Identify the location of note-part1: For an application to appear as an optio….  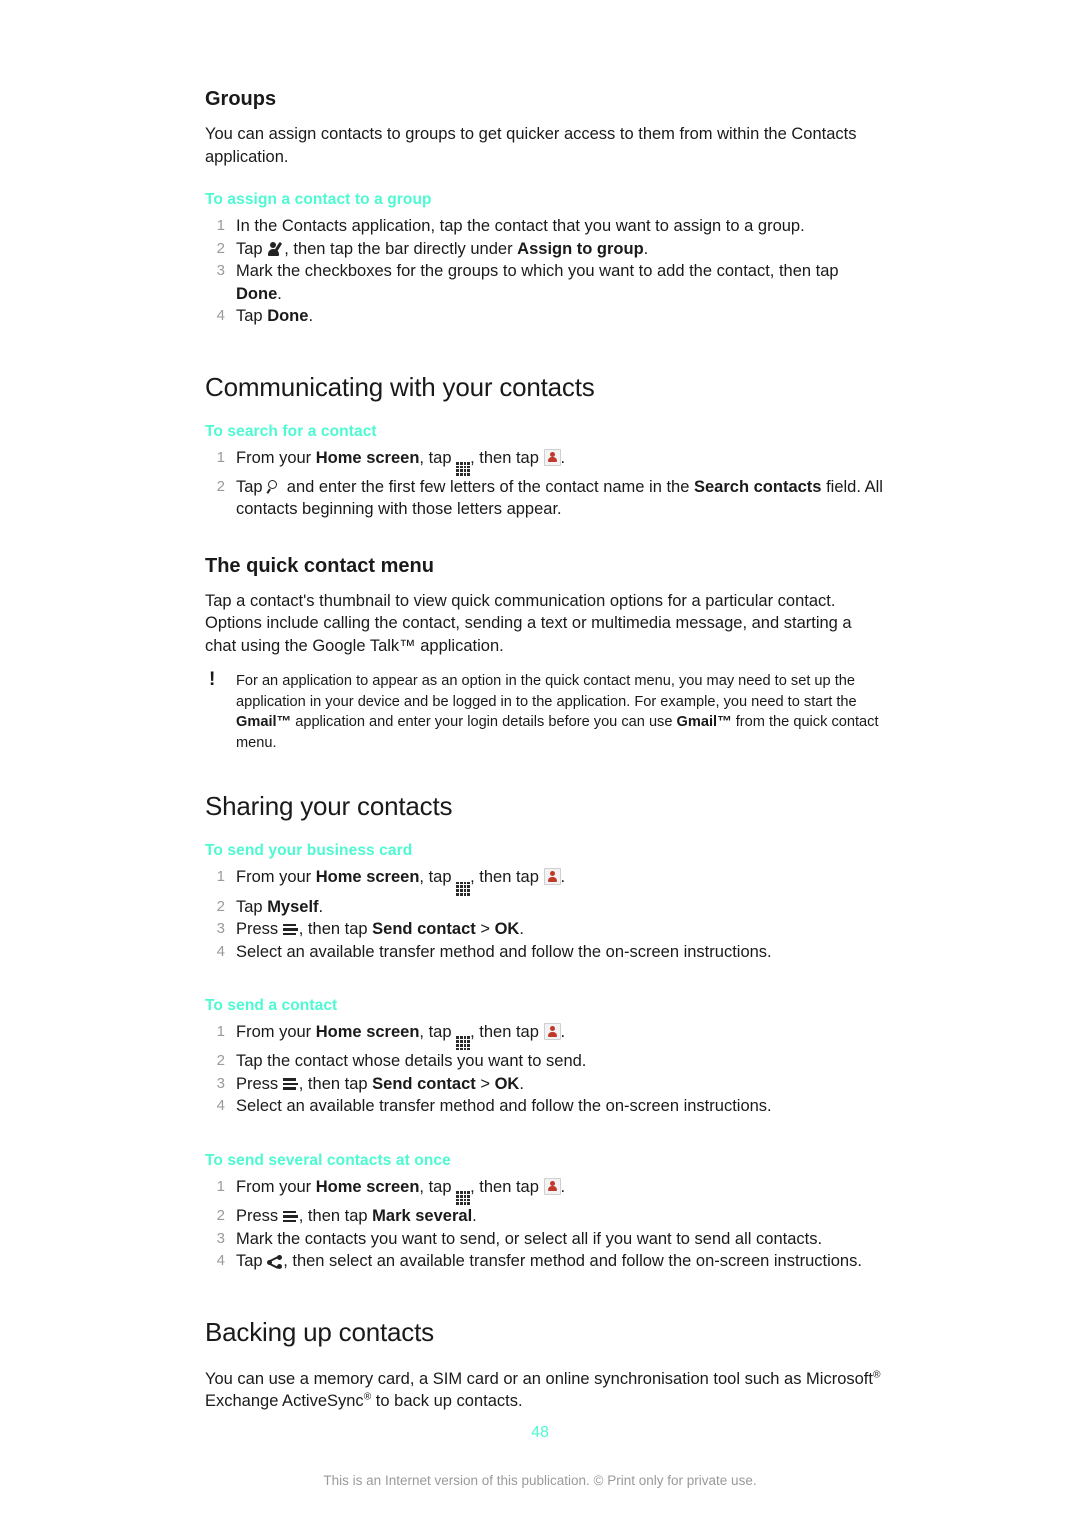
(546, 691).